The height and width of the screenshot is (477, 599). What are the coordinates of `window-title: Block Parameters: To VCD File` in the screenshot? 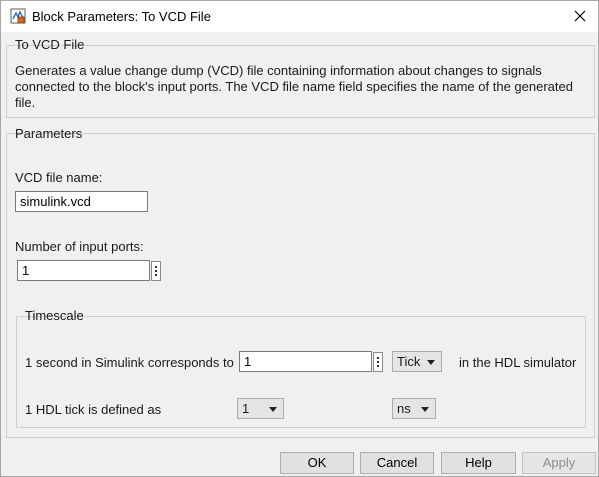 It's located at (121, 16).